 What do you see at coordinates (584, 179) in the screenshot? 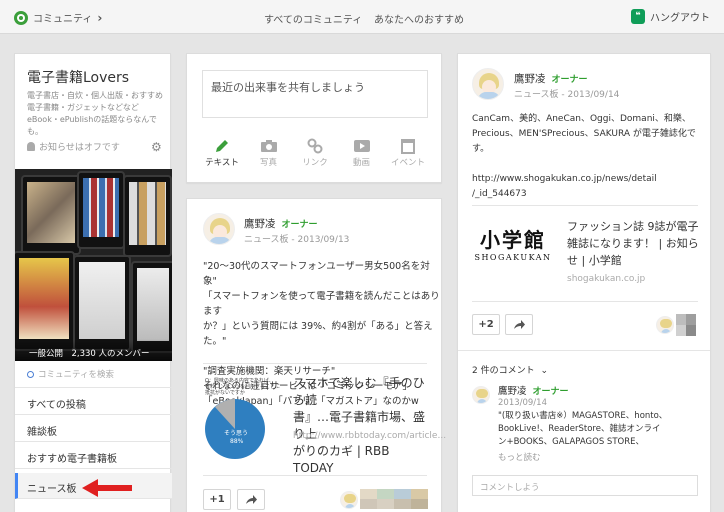
I see `post-link-line: http://www.shogakukan.co.jp/news/detail` at bounding box center [584, 179].